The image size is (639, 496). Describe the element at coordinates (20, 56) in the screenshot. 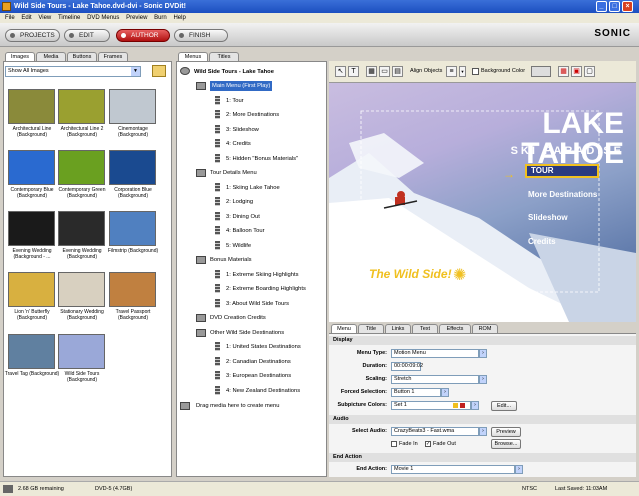

I see `tab-images: Images` at that location.